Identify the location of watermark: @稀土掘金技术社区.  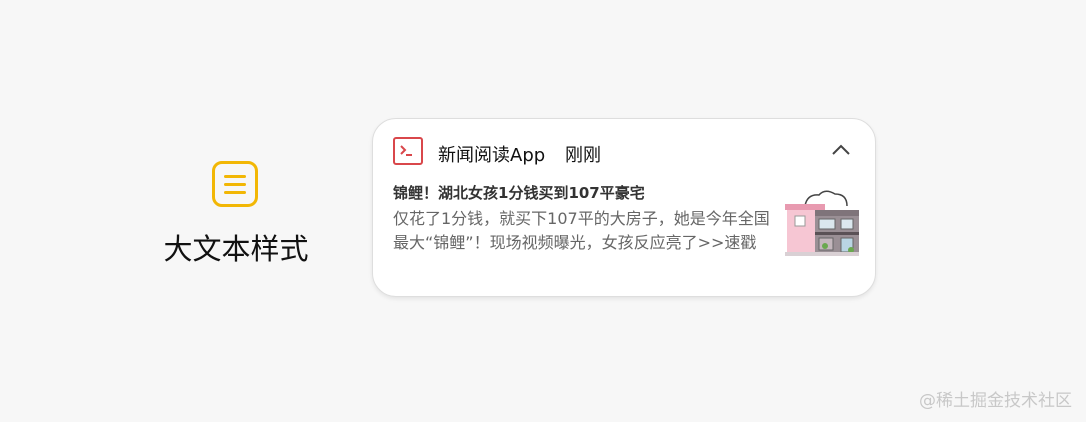
(995, 401).